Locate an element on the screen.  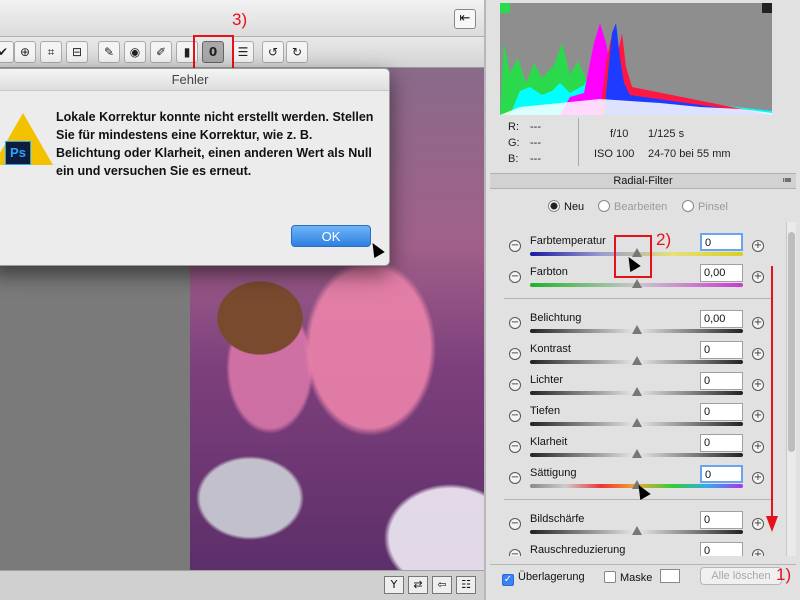
mode-radio-1: Bearbeiten is located at coordinates (632, 207).